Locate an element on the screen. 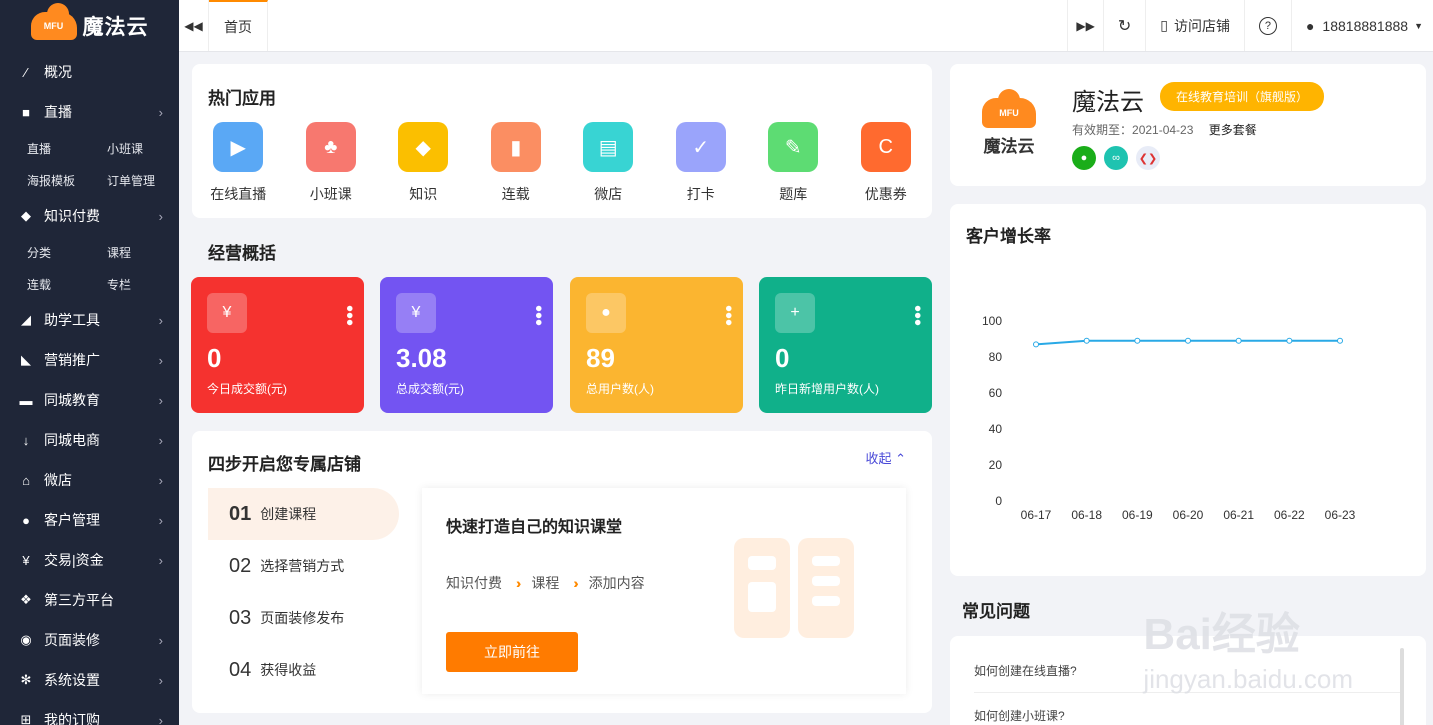 Image resolution: width=1433 pixels, height=725 pixels. sidebar-item-4: ◣ 营销推广 › is located at coordinates (89, 360).